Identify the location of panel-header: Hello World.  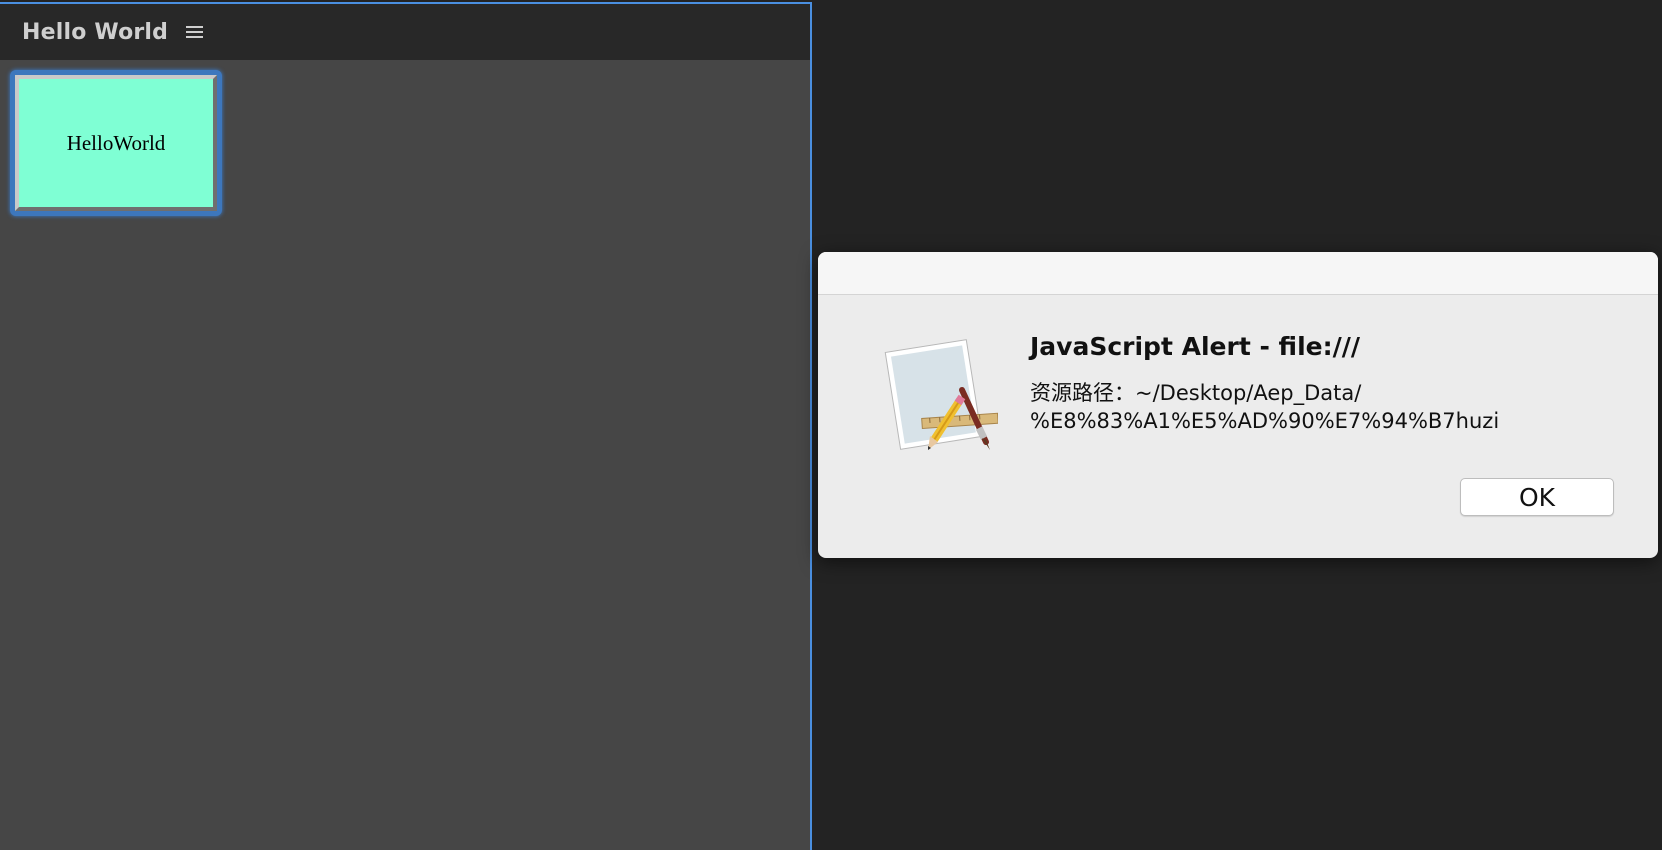
(405, 32).